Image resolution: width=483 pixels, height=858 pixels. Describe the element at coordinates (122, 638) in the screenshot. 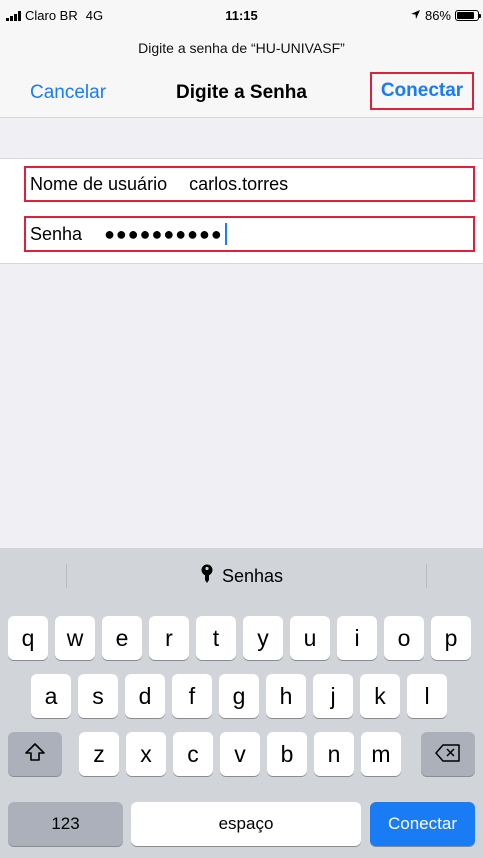

I see `key-e: e` at that location.